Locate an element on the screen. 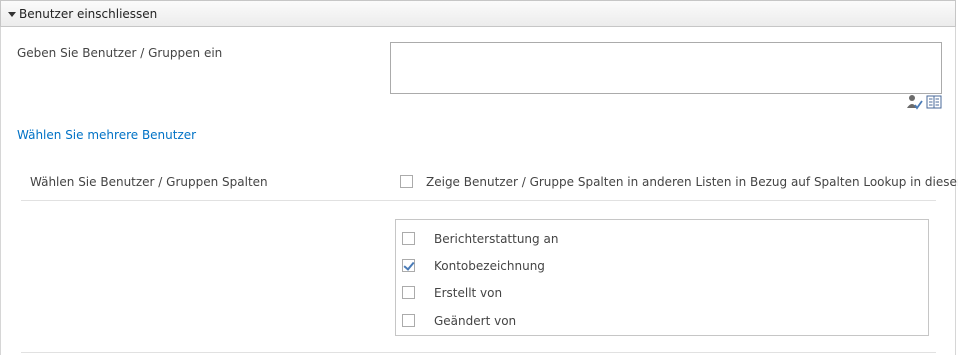  collapse-arrow-icon is located at coordinates (12, 14).